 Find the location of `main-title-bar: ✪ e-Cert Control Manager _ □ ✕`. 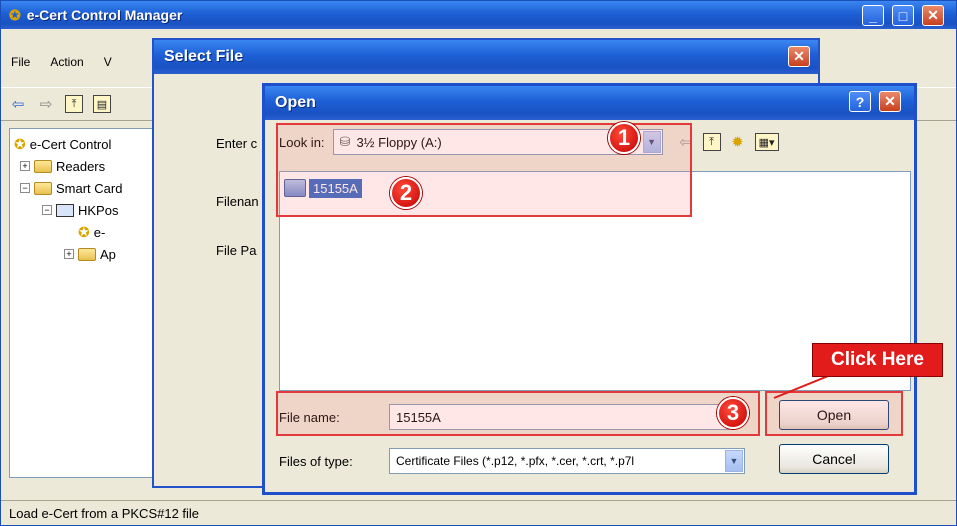

main-title-bar: ✪ e-Cert Control Manager _ □ ✕ is located at coordinates (478, 15).